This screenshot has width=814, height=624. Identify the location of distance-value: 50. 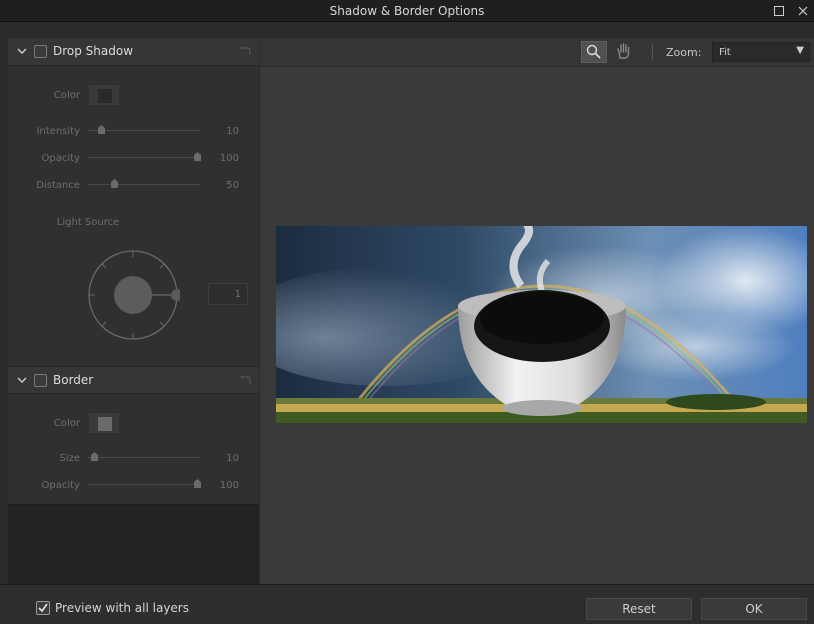
(232, 185).